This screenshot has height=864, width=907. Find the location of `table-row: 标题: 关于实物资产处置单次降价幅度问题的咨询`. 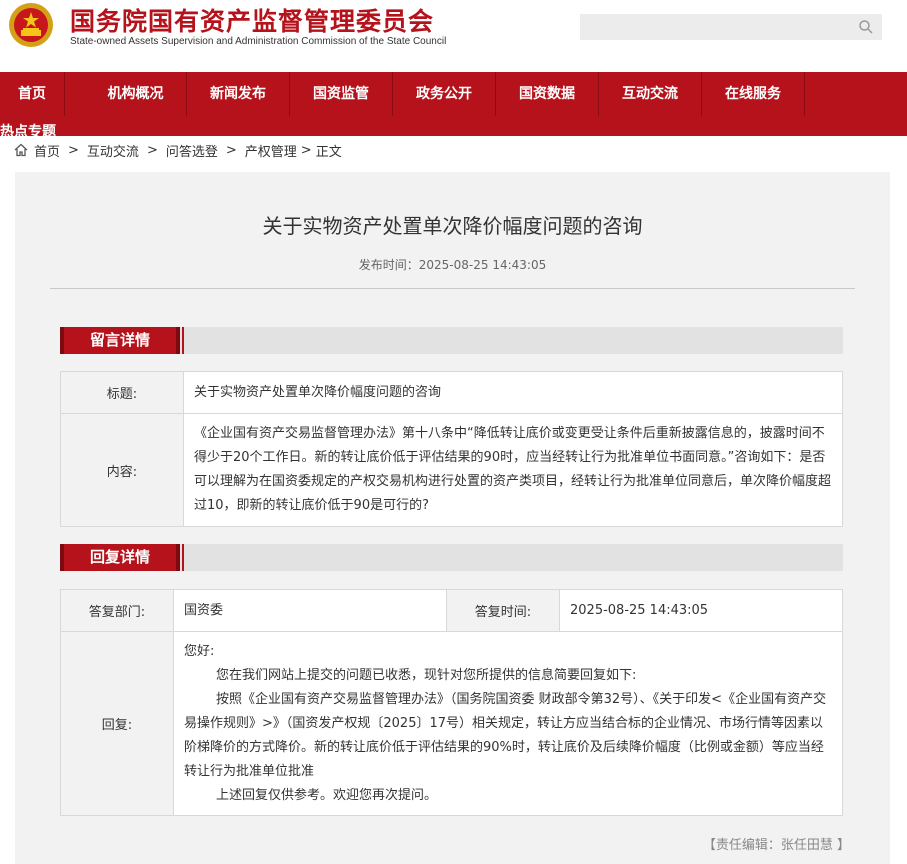

table-row: 标题: 关于实物资产处置单次降价幅度问题的咨询 is located at coordinates (451, 392).